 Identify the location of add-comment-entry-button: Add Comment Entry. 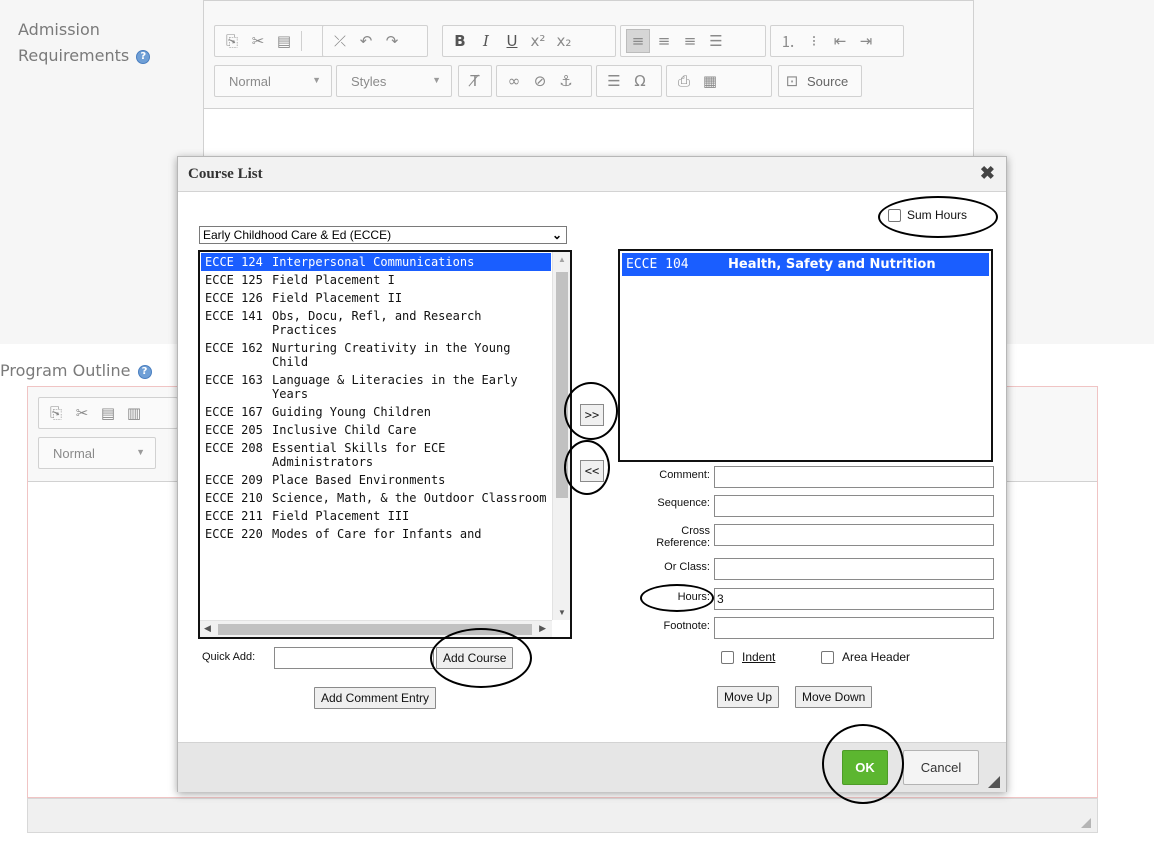
(375, 698).